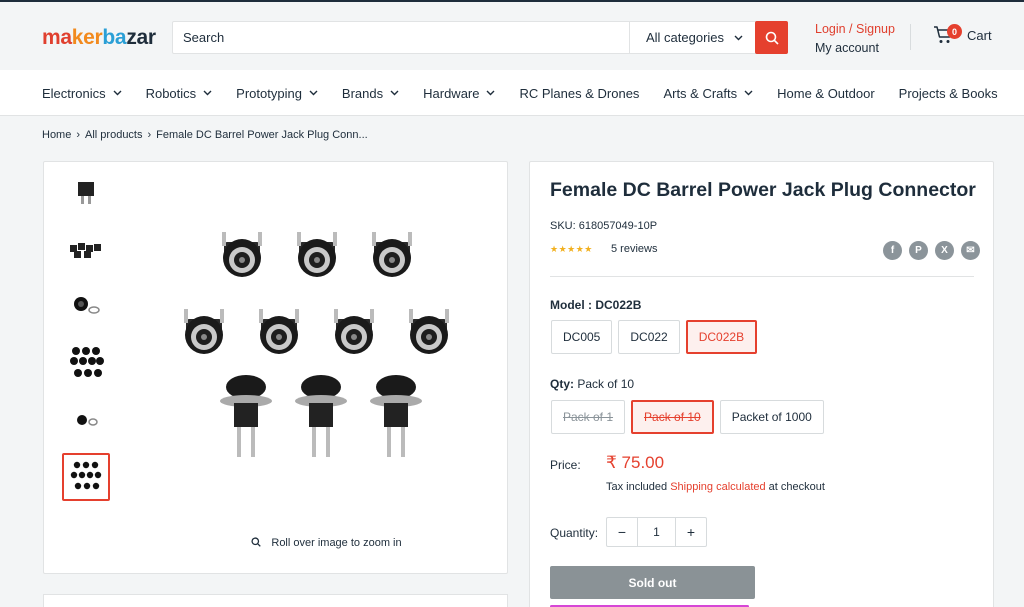 Image resolution: width=1024 pixels, height=607 pixels. I want to click on lower-card, so click(275, 600).